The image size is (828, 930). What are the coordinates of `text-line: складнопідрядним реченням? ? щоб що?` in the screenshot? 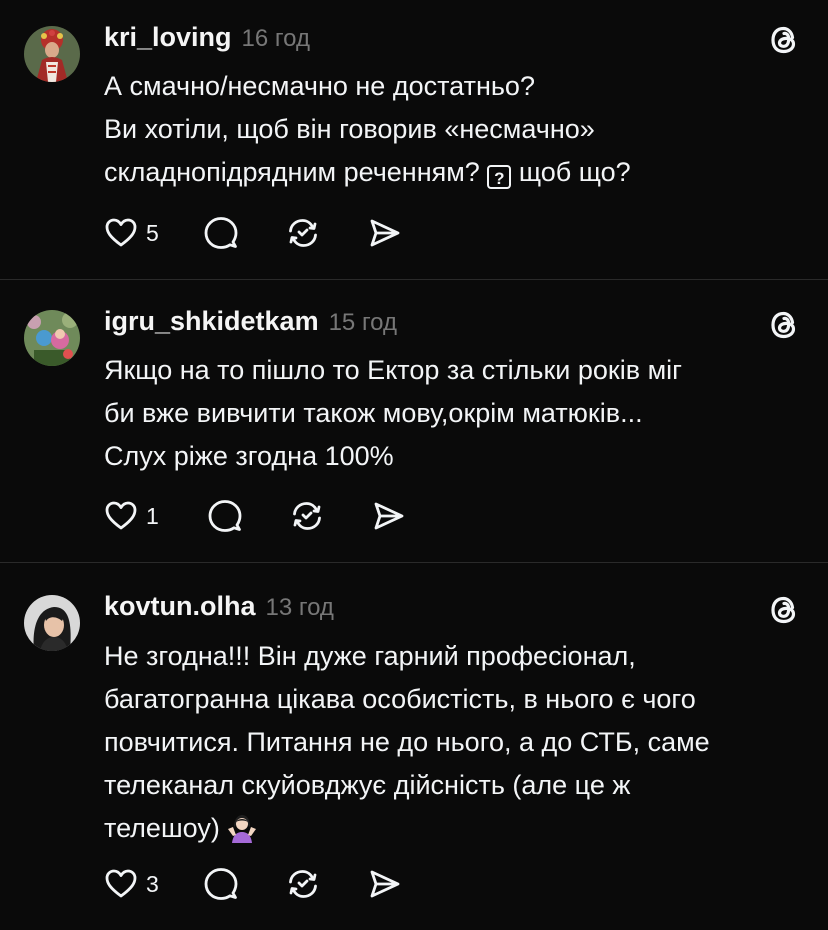 It's located at (459, 172).